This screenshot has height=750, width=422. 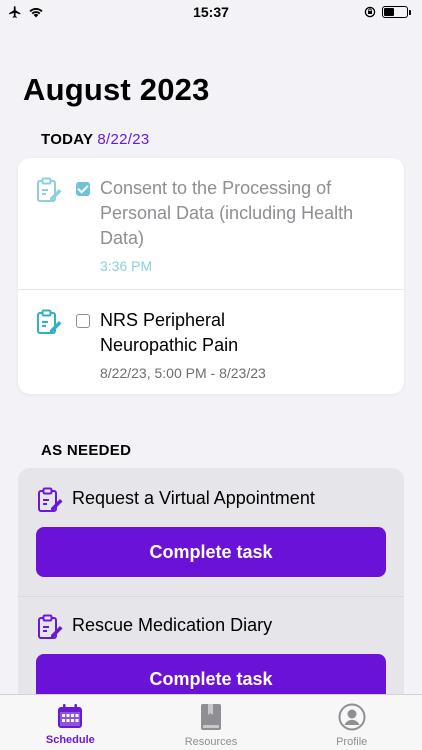 What do you see at coordinates (352, 717) in the screenshot?
I see `profile-icon` at bounding box center [352, 717].